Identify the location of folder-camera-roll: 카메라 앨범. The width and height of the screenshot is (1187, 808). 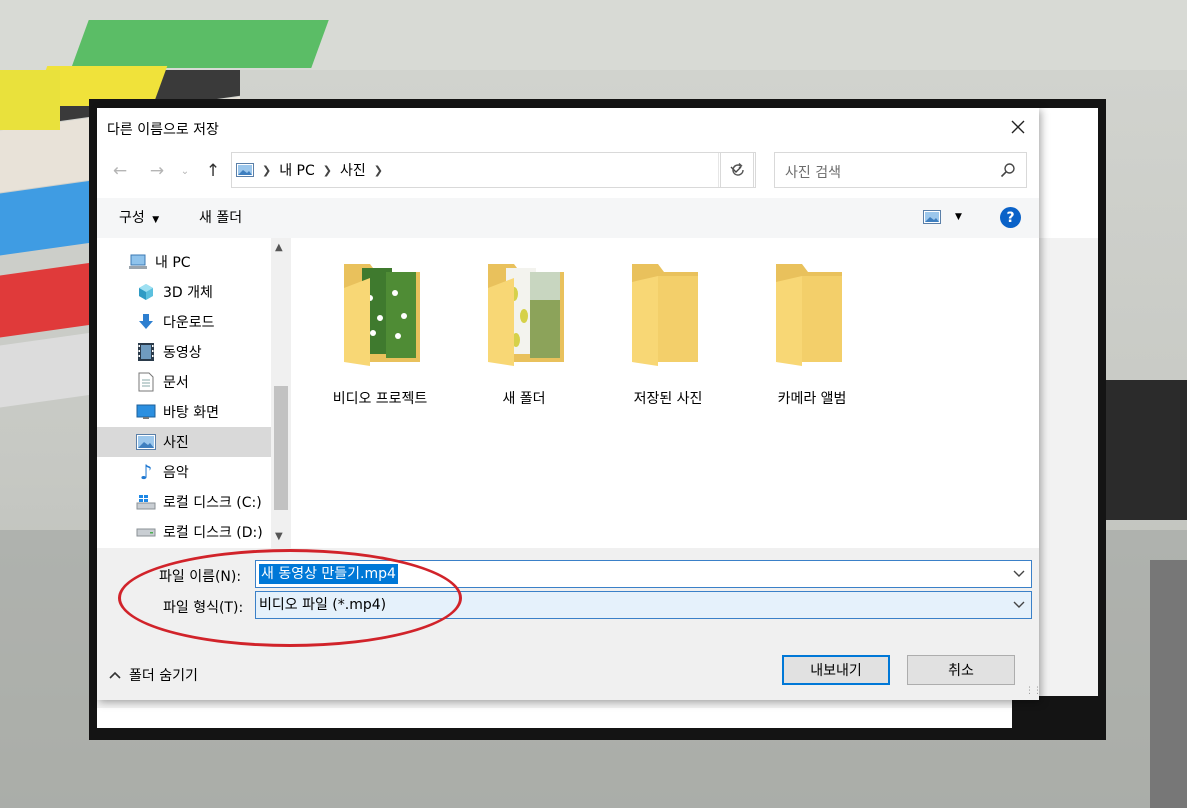
(812, 338).